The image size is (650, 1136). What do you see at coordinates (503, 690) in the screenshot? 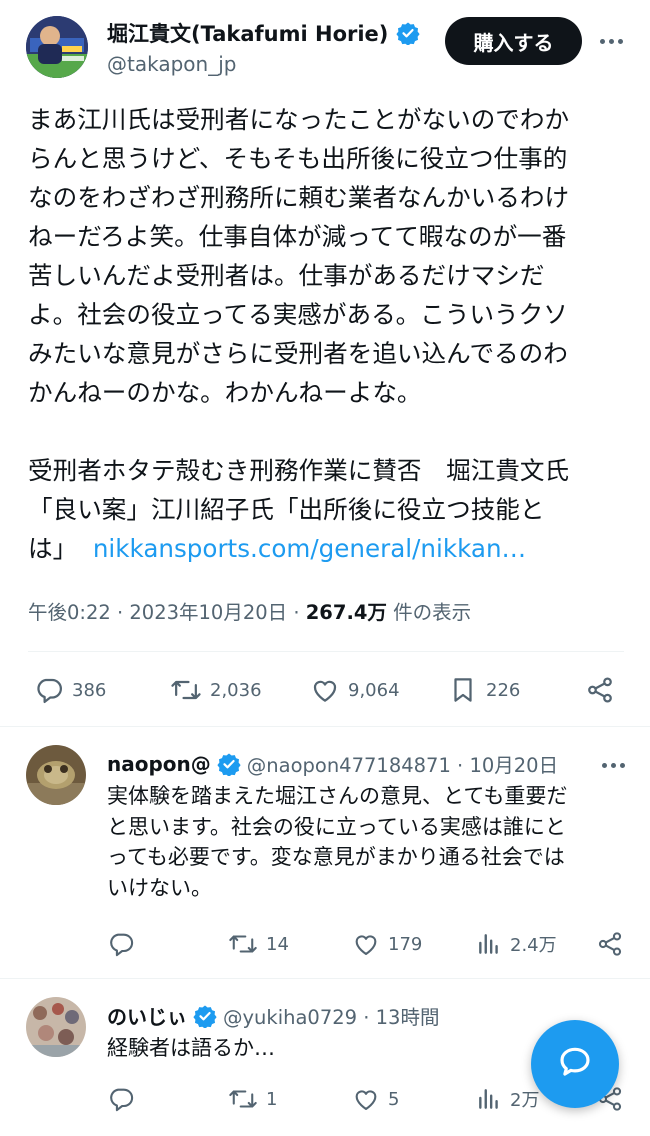
I see `bookmark-count: 226` at bounding box center [503, 690].